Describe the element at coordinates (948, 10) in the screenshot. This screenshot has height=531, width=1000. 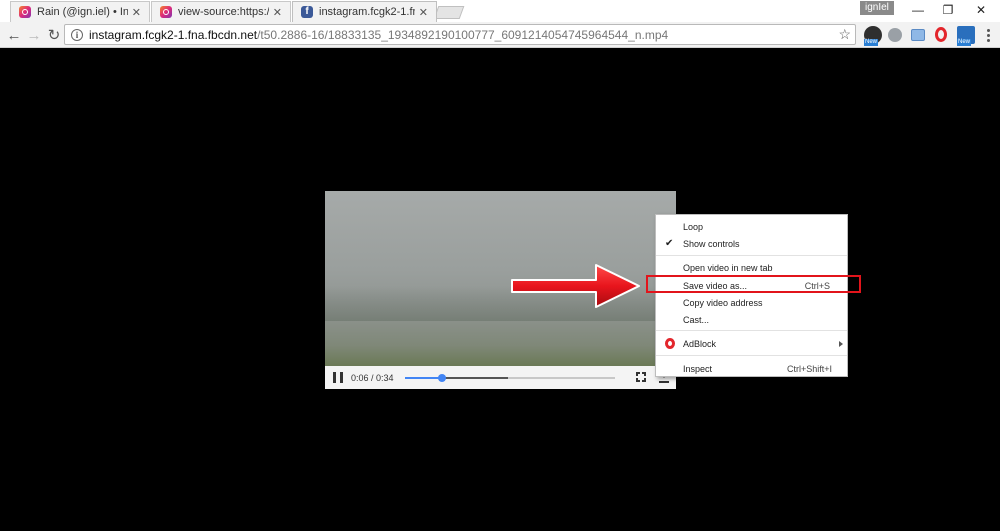
I see `restore-button: ❐` at that location.